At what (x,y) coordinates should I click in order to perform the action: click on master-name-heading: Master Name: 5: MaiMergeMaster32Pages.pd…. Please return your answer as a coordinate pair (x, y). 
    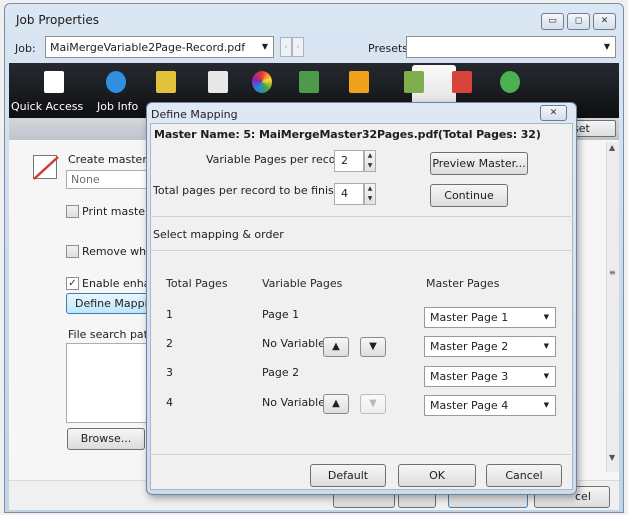
    Looking at the image, I should click on (347, 134).